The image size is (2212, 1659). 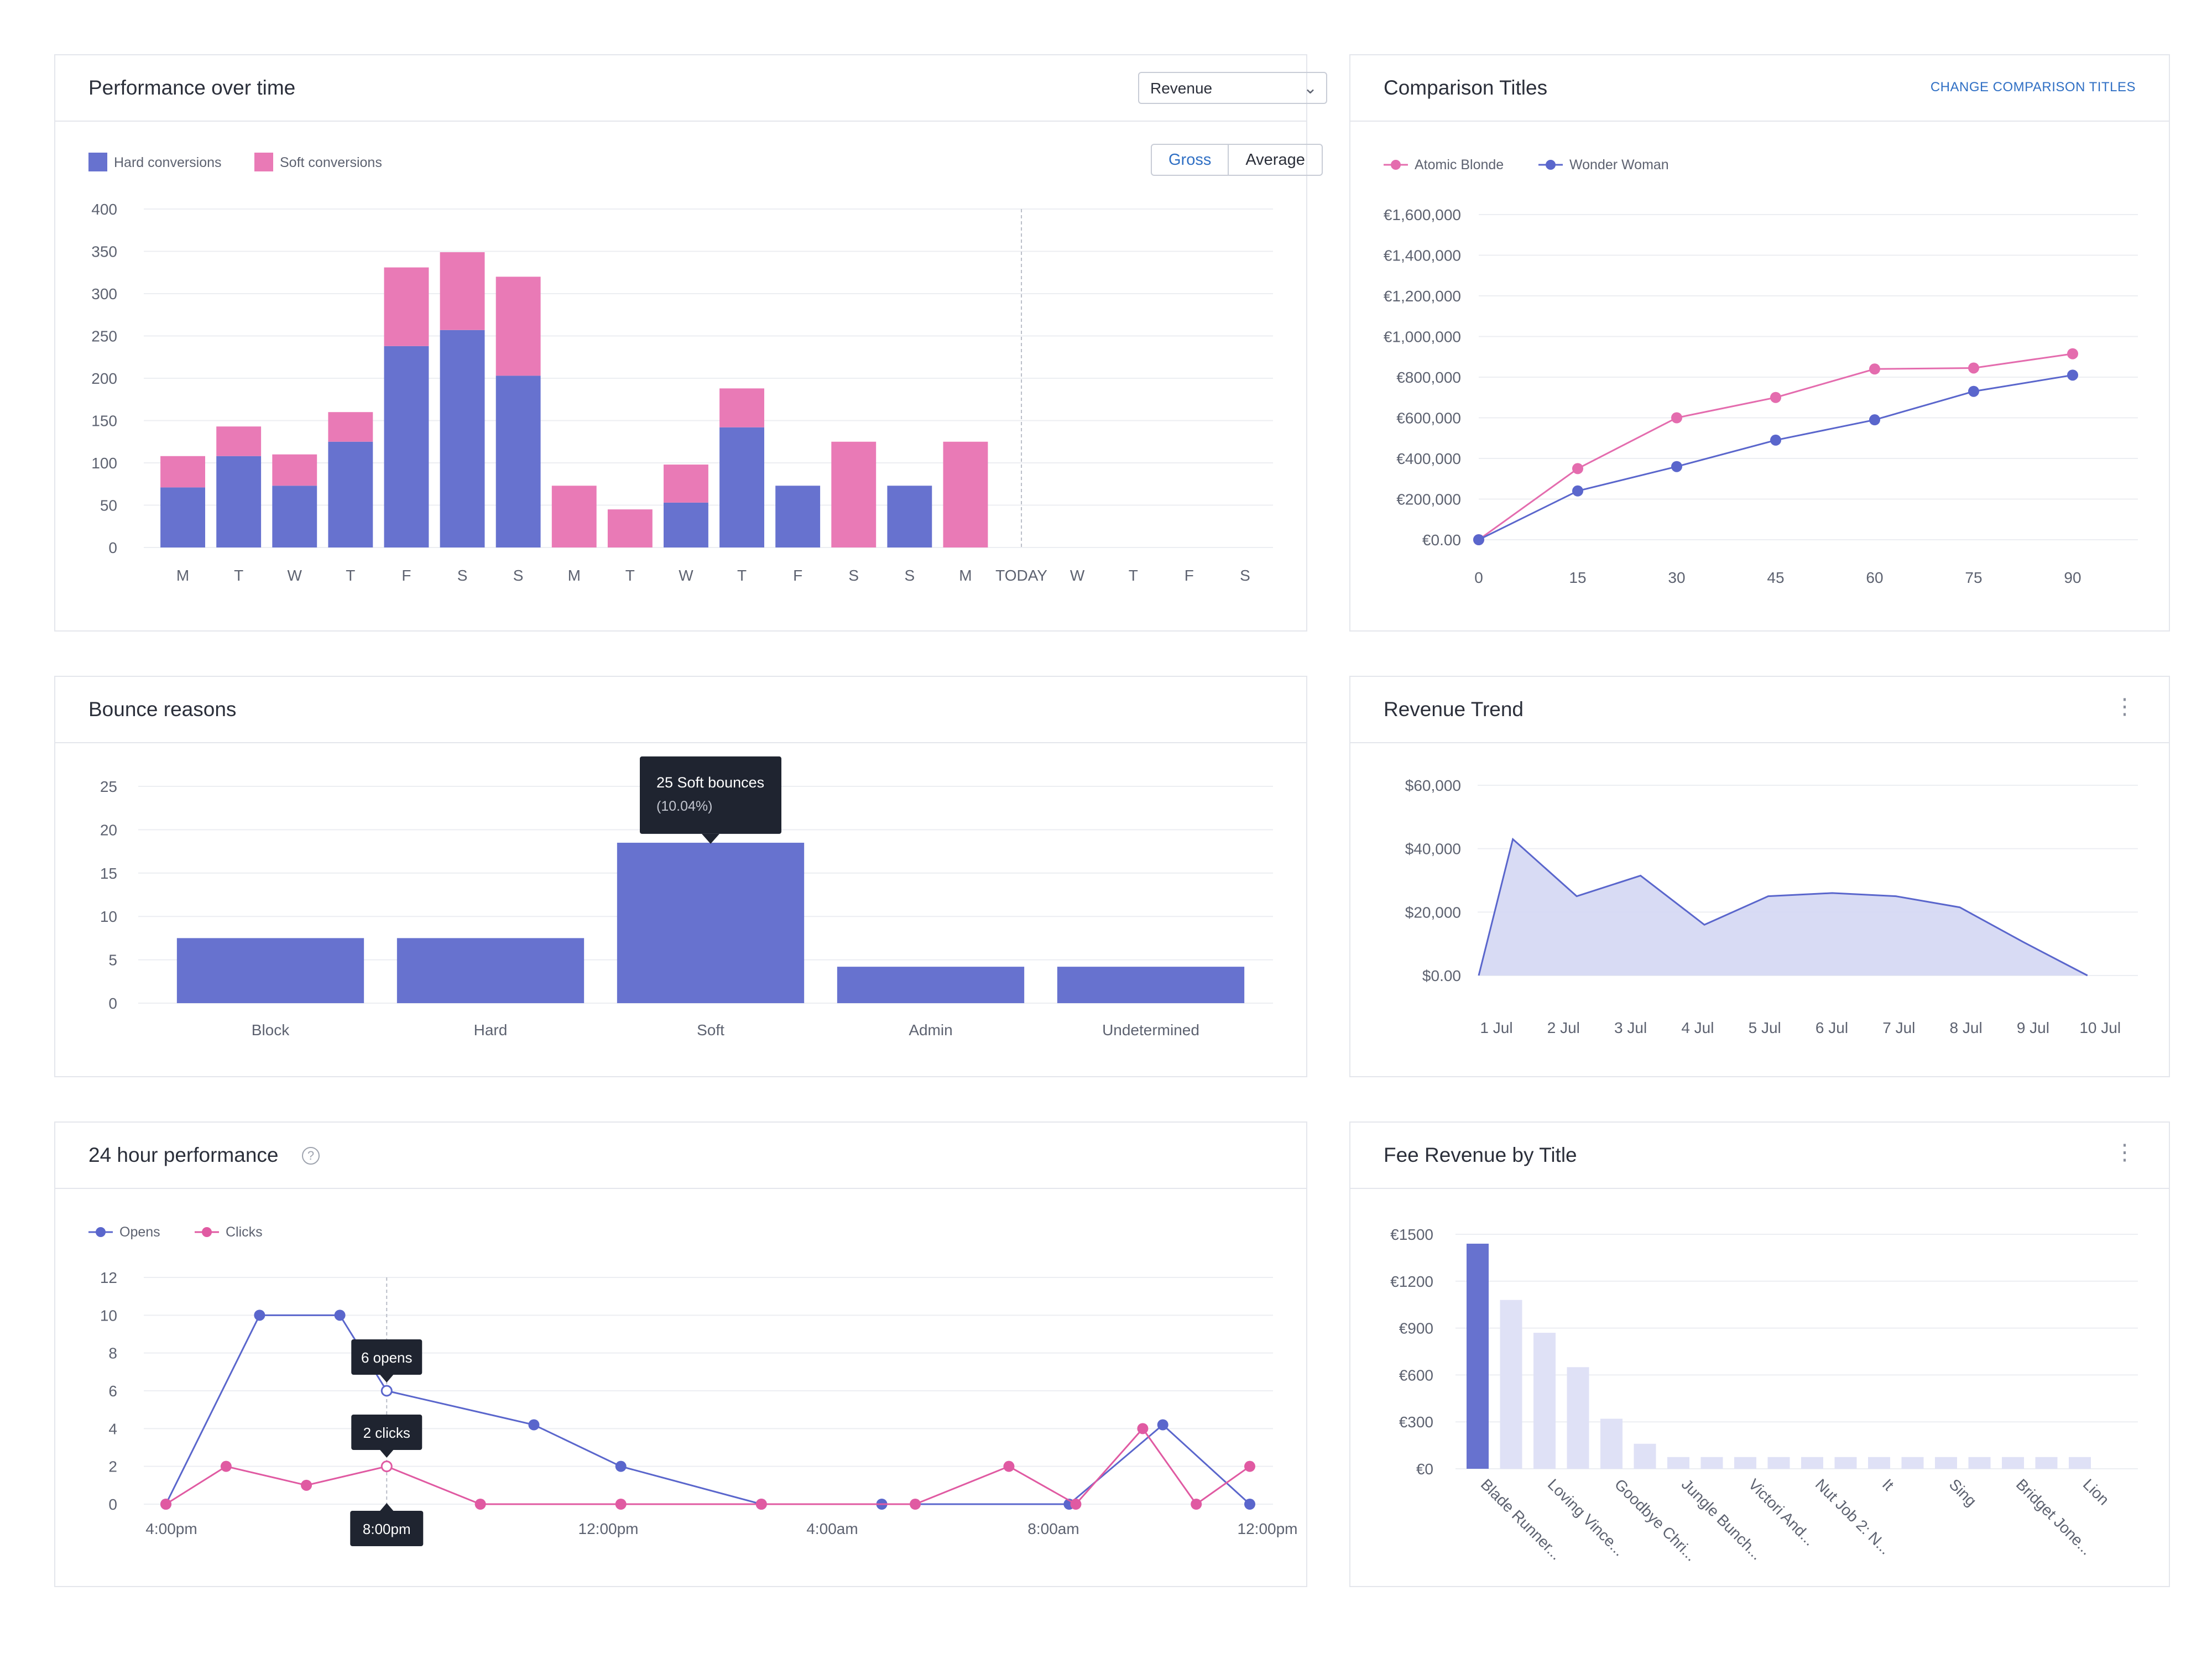 I want to click on legend-label-1: Clicks, so click(x=245, y=1232).